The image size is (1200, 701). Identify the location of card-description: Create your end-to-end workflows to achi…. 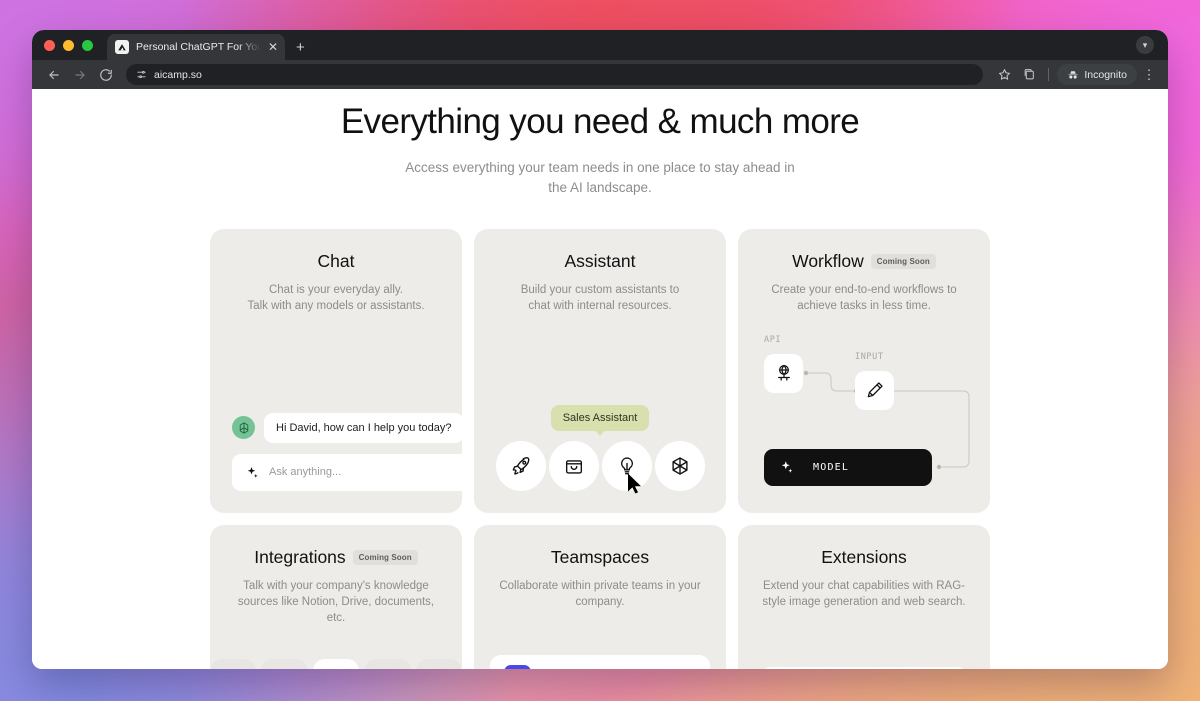
(864, 298).